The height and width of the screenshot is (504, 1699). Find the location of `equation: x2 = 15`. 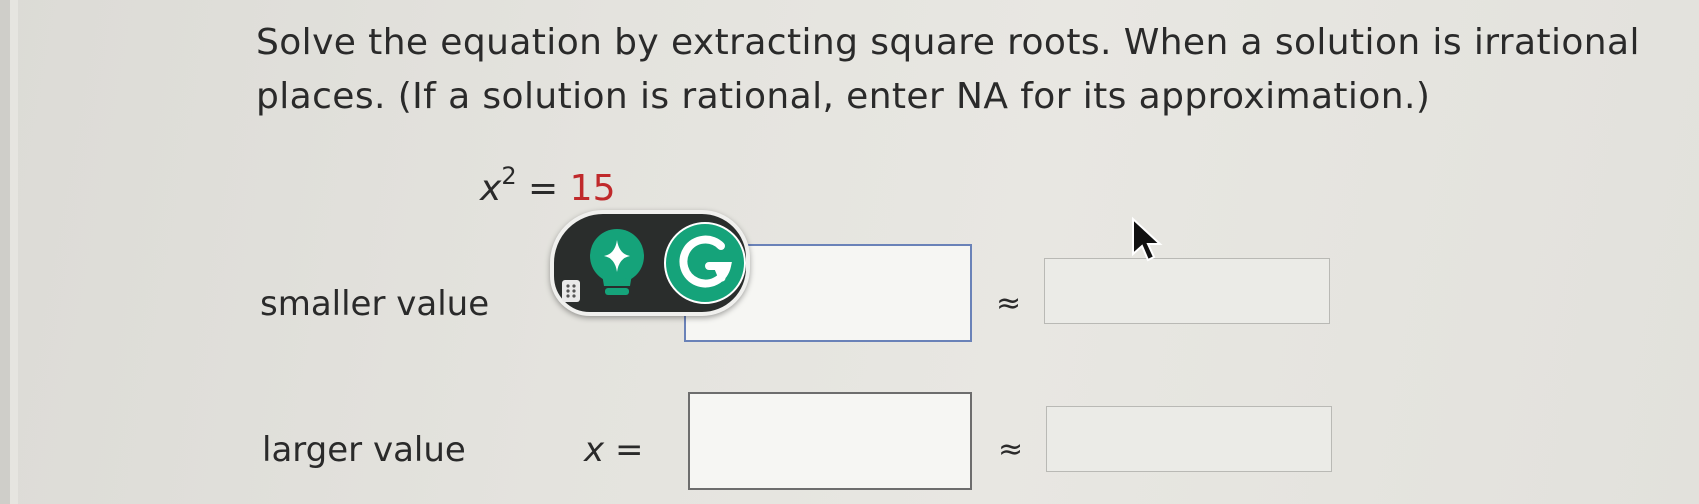

equation: x2 = 15 is located at coordinates (548, 185).